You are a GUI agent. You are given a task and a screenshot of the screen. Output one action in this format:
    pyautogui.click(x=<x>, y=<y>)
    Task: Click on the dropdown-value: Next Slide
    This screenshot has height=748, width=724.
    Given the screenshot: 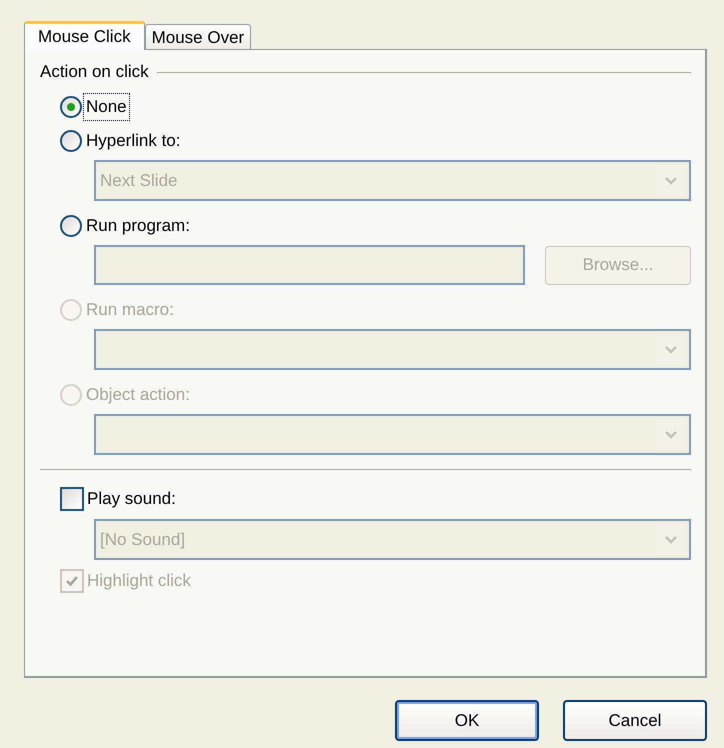 What is the action you would take?
    pyautogui.click(x=139, y=181)
    